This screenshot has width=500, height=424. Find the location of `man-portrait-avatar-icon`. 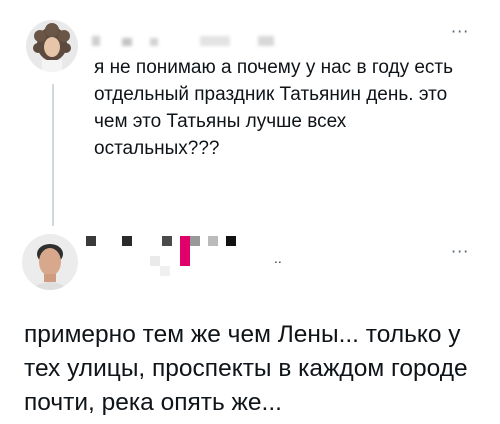

man-portrait-avatar-icon is located at coordinates (50, 262).